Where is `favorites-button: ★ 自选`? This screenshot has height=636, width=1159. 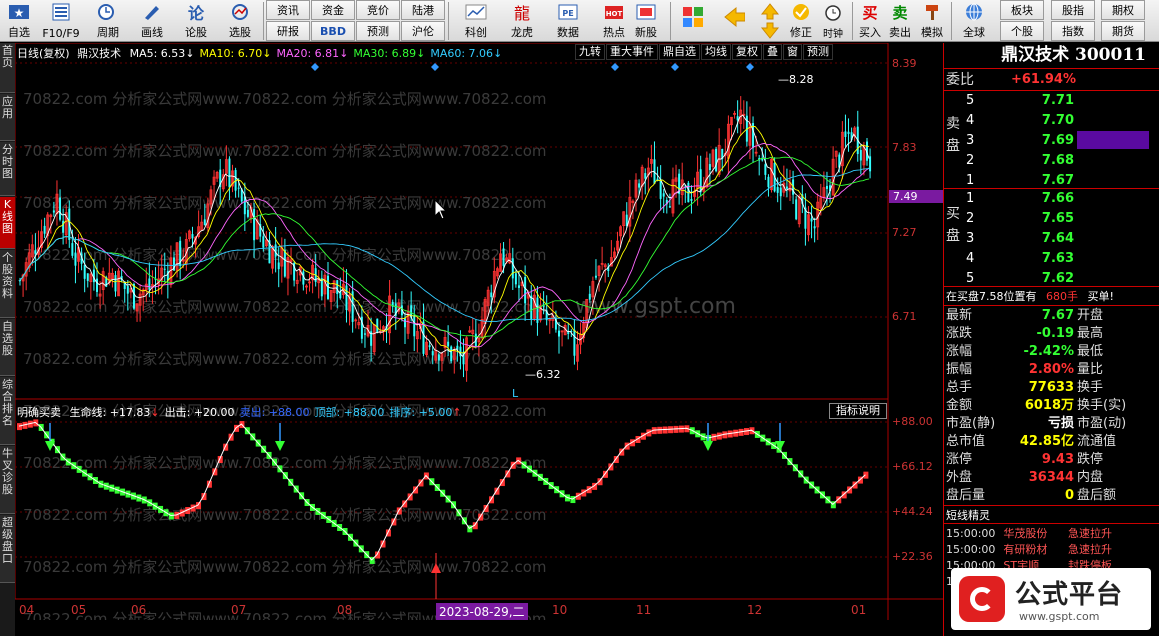 favorites-button: ★ 自选 is located at coordinates (19, 21).